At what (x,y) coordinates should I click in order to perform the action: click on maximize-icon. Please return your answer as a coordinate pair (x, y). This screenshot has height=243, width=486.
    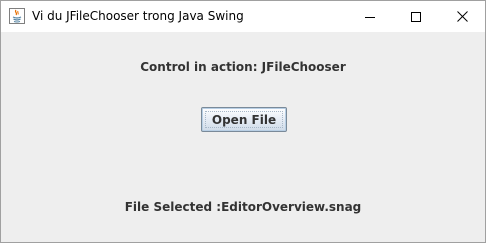
    Looking at the image, I should click on (416, 16).